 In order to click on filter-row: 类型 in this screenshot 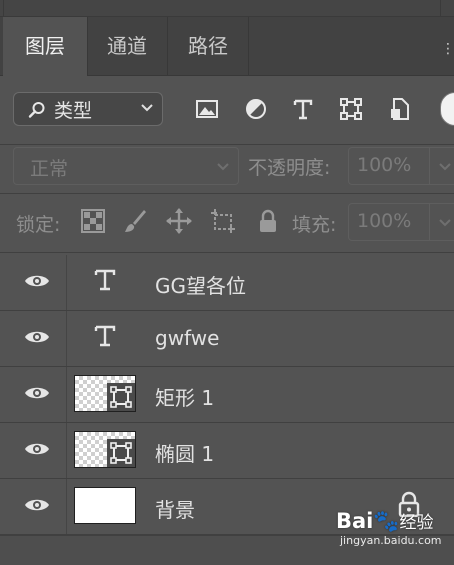, I will do `click(227, 110)`.